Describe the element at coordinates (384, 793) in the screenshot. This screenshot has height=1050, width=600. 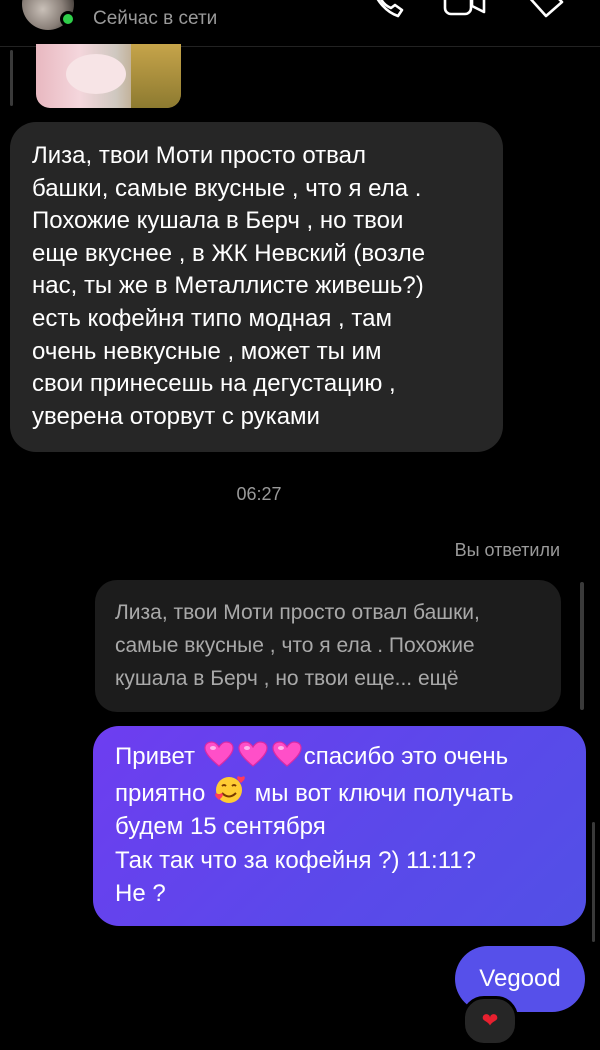
I see `message-text: мы вот ключи получать` at that location.